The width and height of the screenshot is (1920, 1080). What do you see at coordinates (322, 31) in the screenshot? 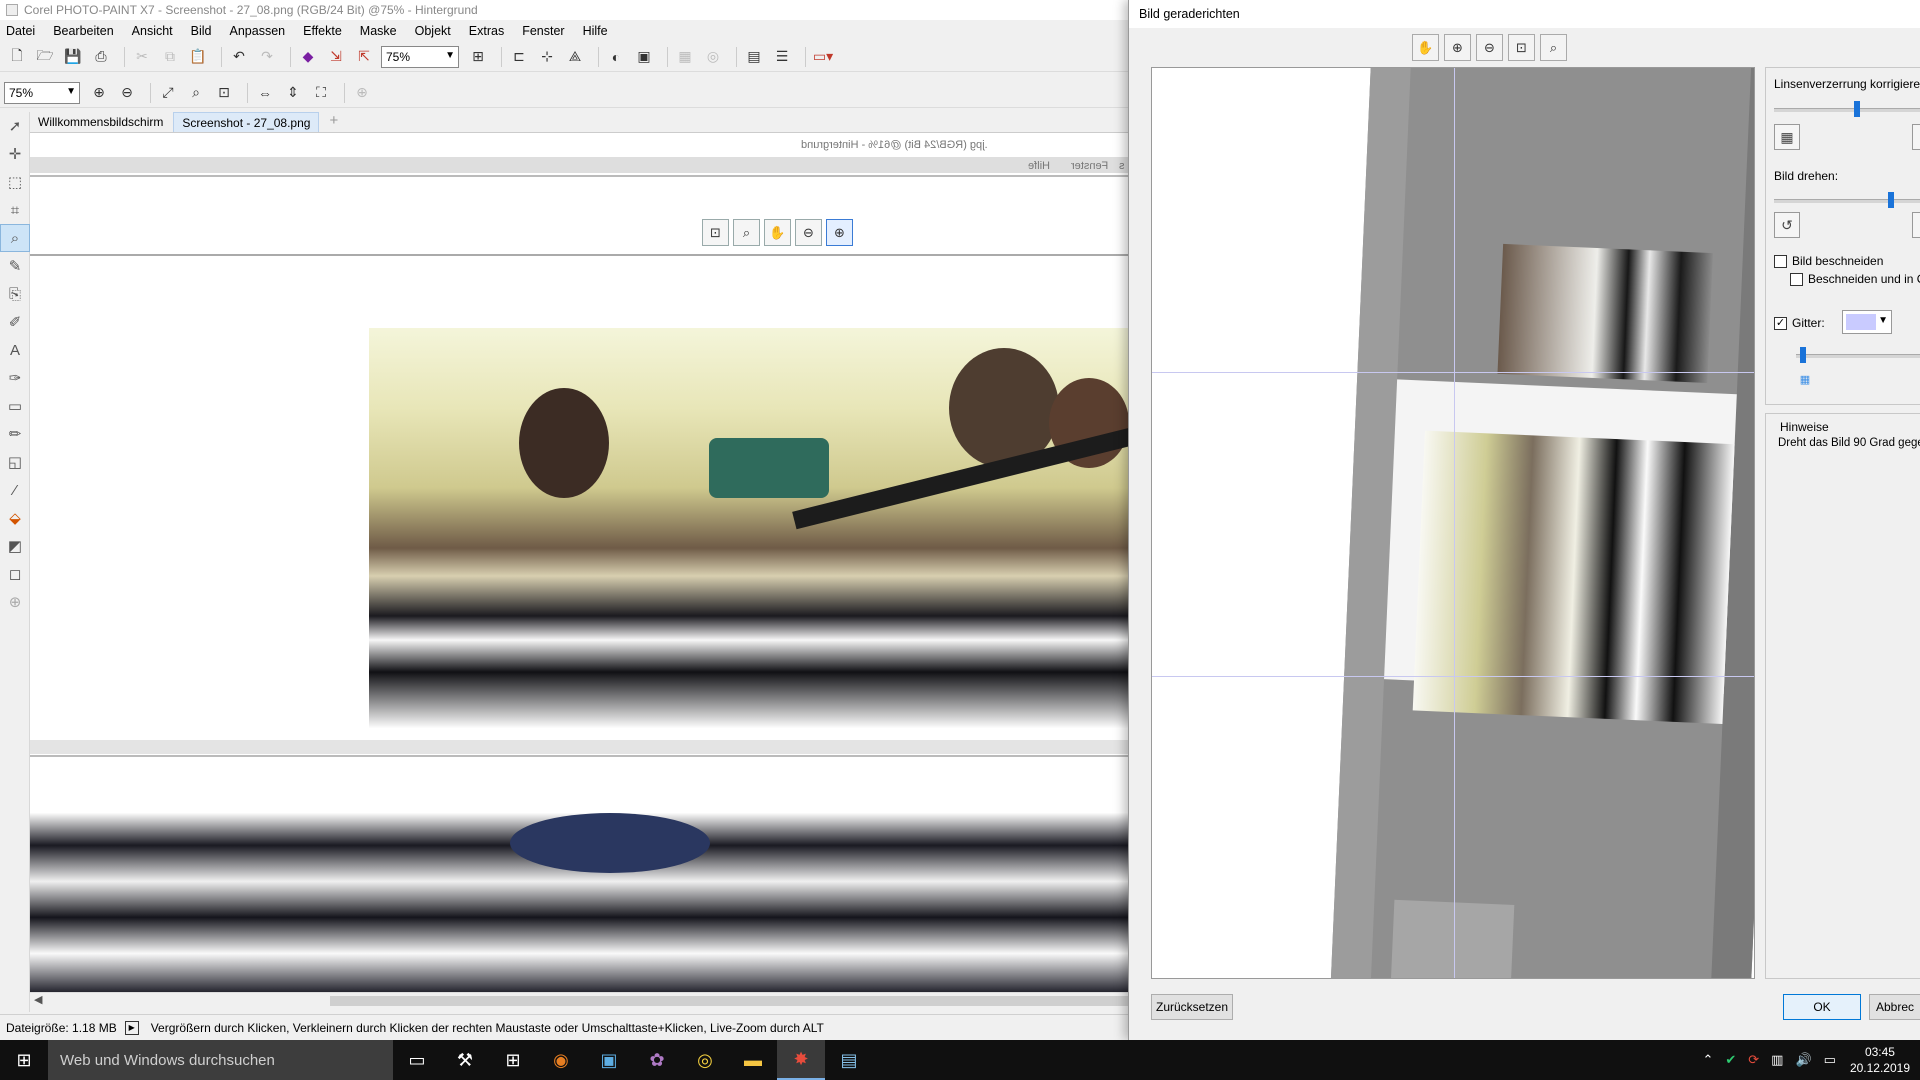
I see `menu-effekte: Effekte` at bounding box center [322, 31].